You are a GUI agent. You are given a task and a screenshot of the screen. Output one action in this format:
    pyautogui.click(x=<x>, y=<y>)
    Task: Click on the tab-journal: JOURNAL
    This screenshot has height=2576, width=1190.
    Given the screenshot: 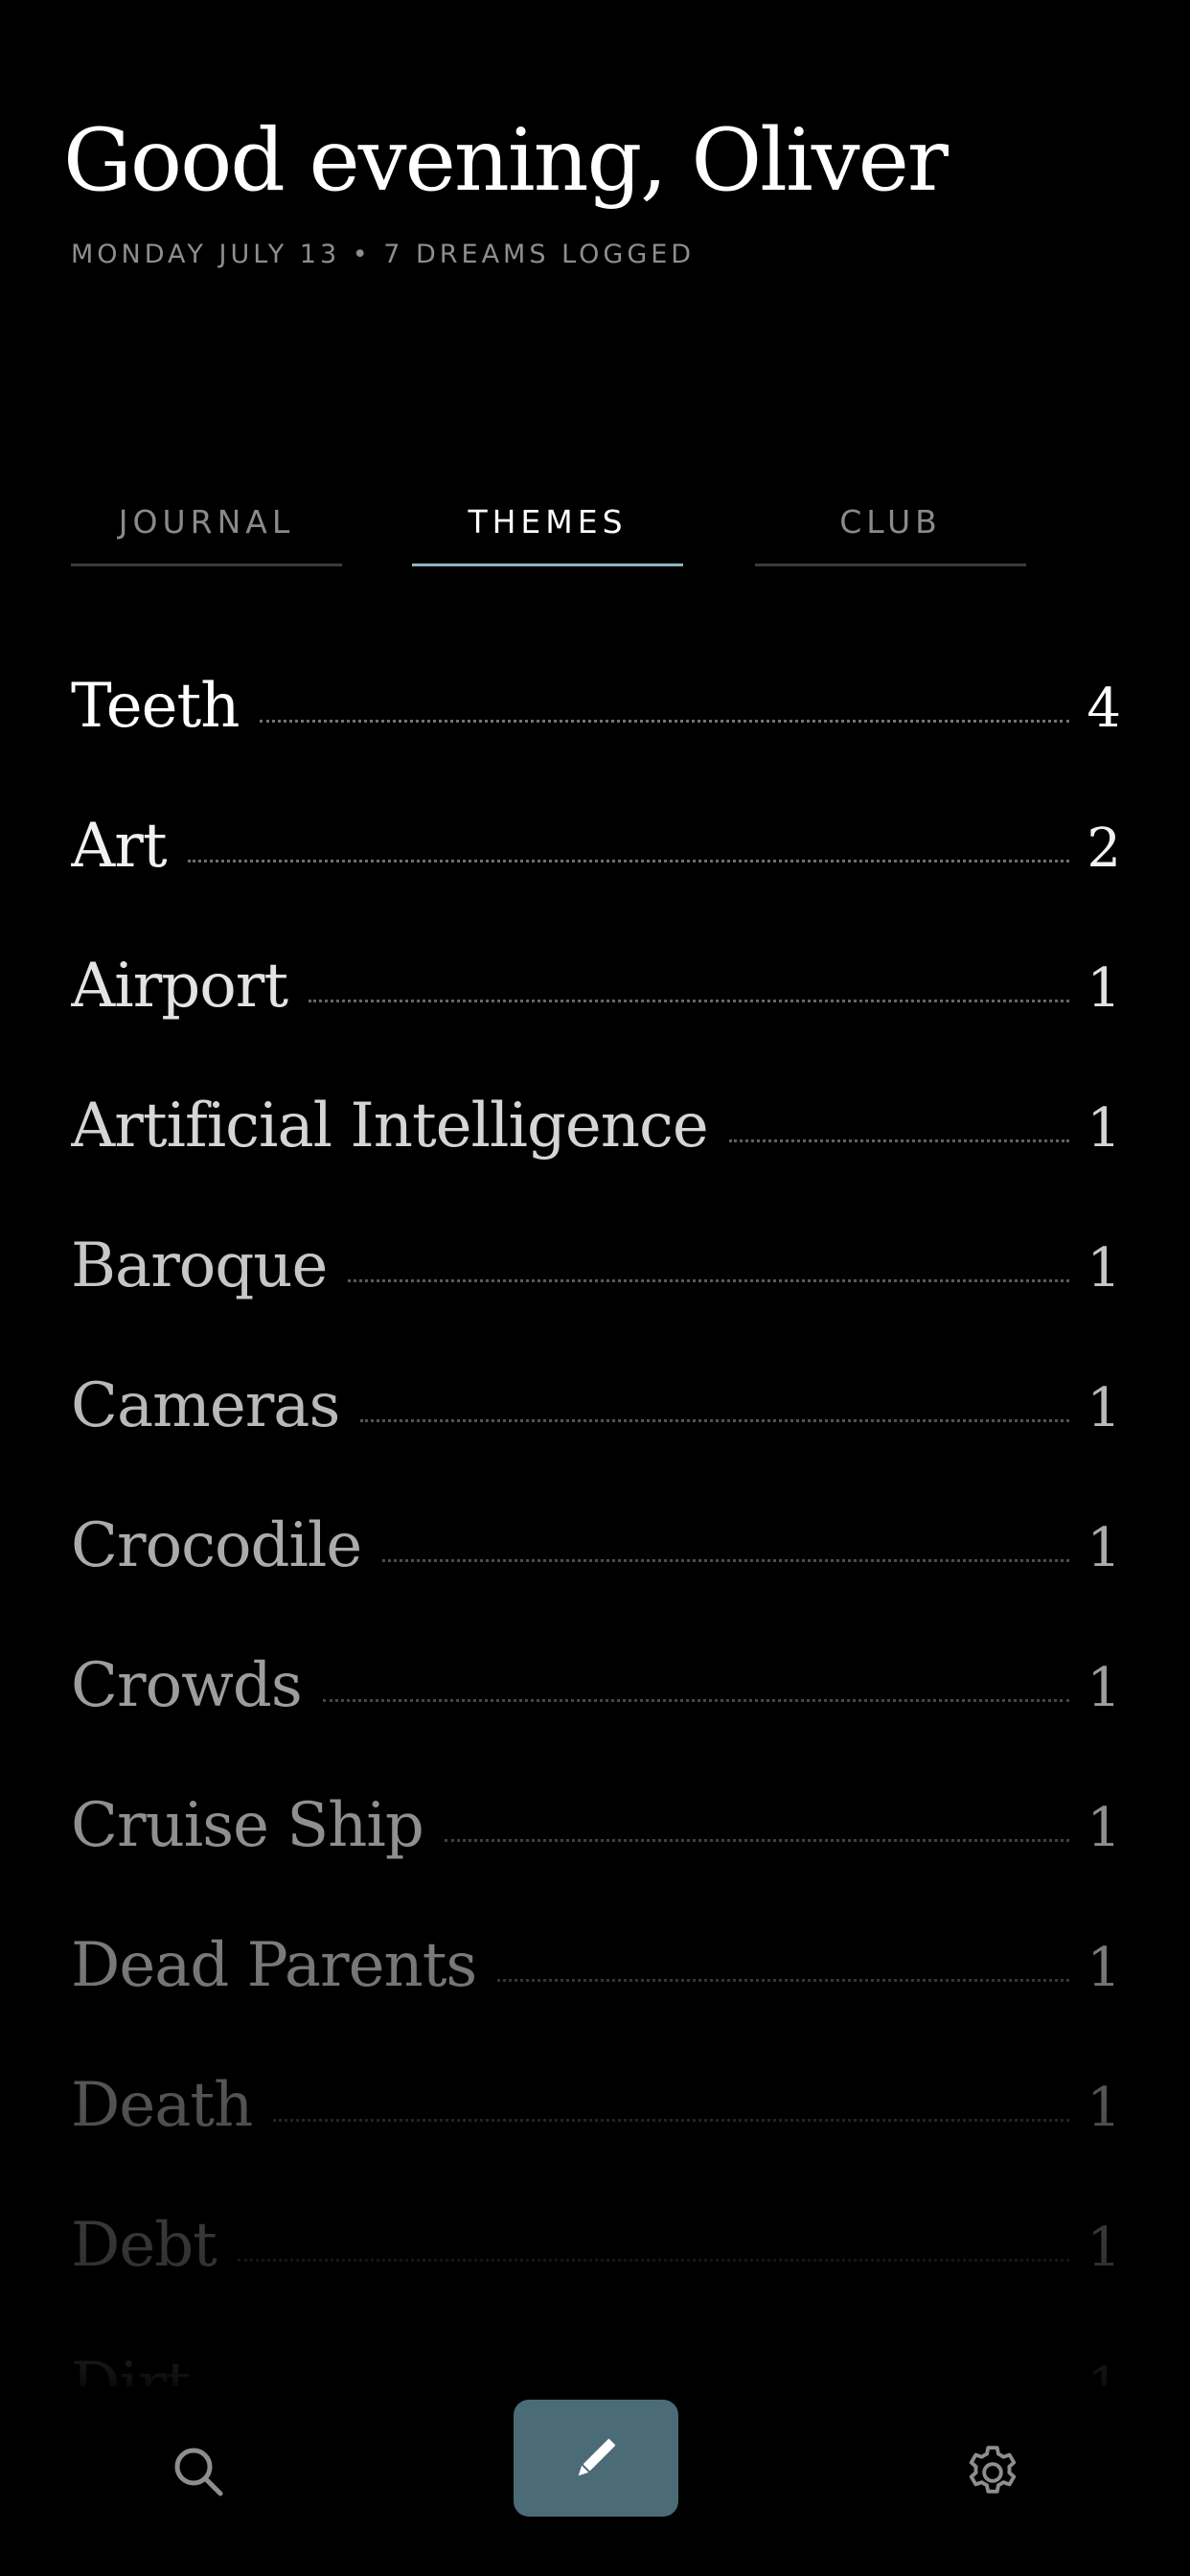 What is the action you would take?
    pyautogui.click(x=207, y=528)
    